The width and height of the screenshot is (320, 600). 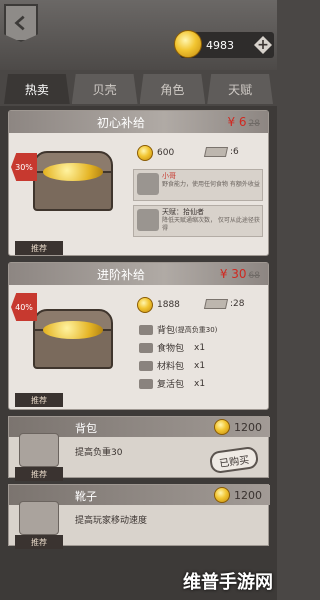 I want to click on tab-talents: 天赋, so click(x=240, y=89).